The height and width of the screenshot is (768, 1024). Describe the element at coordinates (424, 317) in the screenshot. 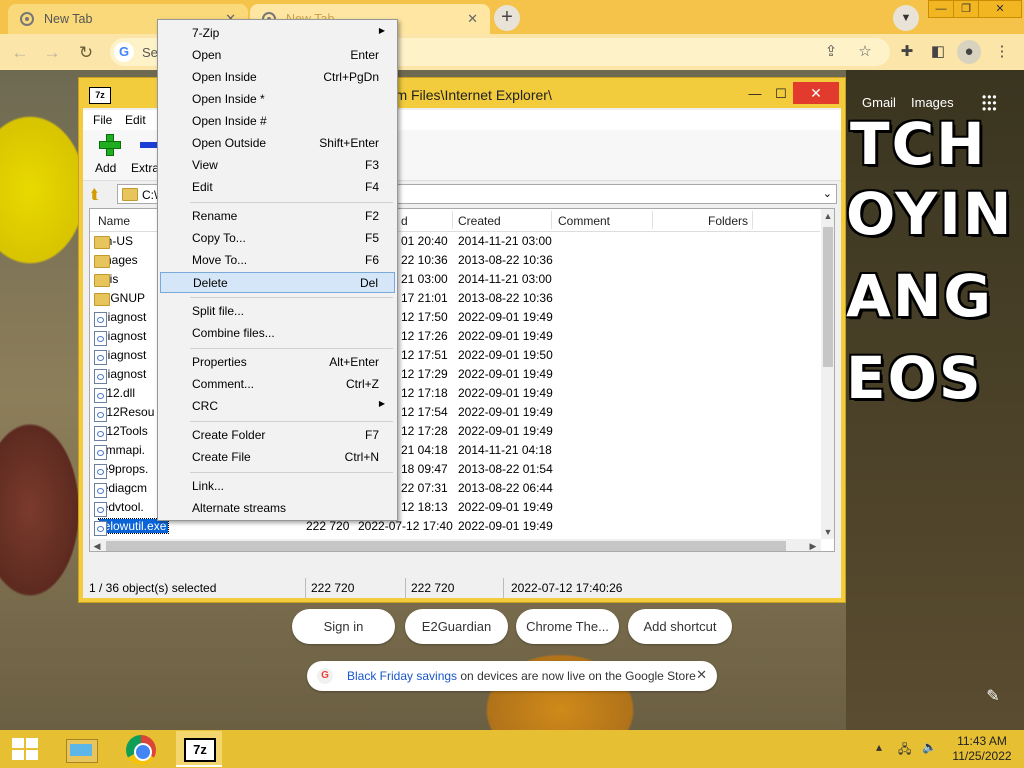

I see `row-modified: 12 17:50` at that location.